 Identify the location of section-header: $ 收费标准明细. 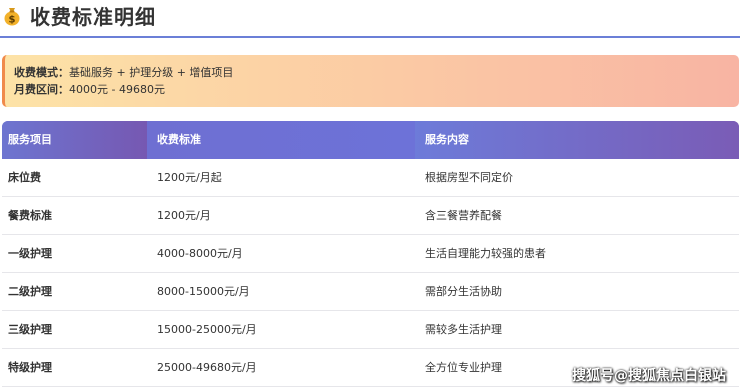
(370, 19).